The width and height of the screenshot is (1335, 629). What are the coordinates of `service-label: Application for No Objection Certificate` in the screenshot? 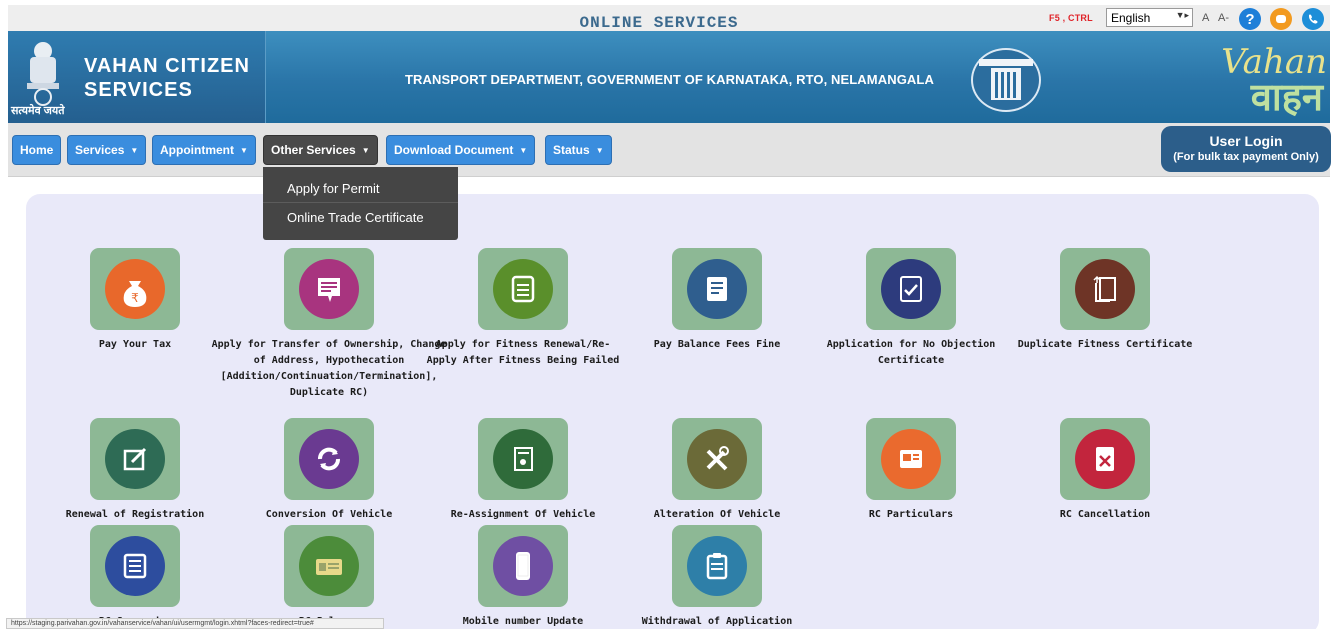 It's located at (911, 353).